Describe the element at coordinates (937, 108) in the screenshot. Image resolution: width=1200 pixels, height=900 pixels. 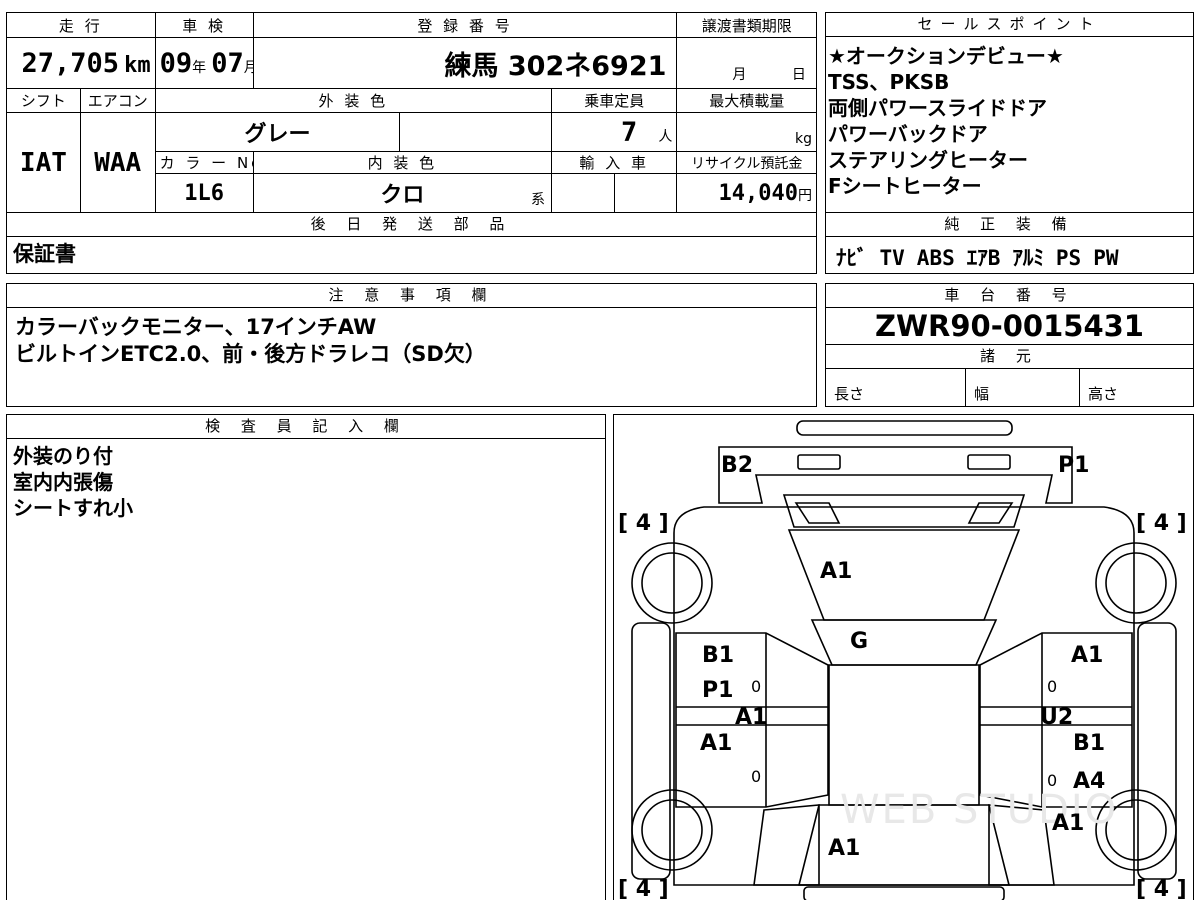
I see `sales-point-line: 両側パワースライドドア` at that location.